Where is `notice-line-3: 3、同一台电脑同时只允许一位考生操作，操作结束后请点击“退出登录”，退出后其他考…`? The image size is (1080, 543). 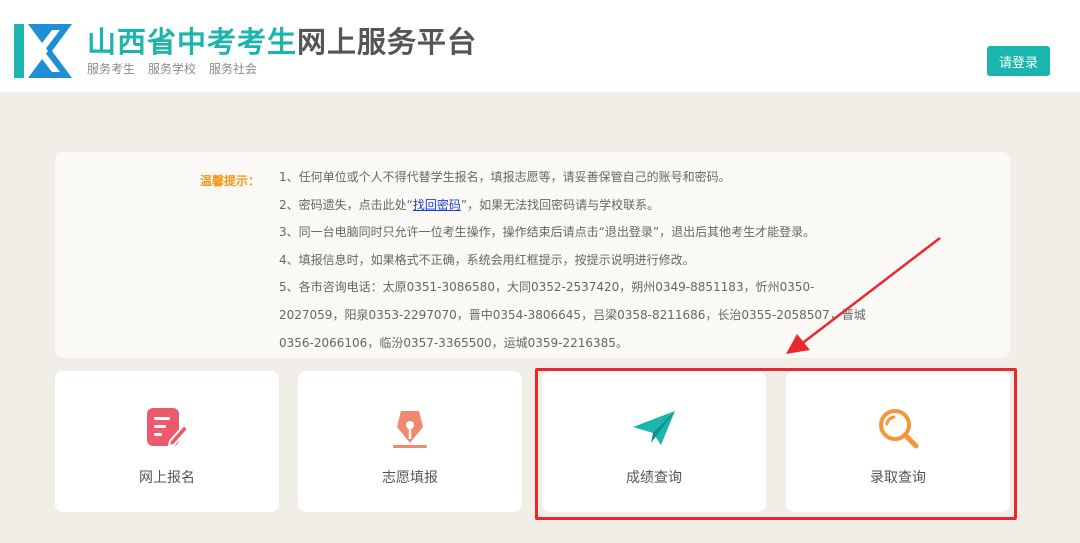
notice-line-3: 3、同一台电脑同时只允许一位考生操作，操作结束后请点击“退出登录”，退出后其他考… is located at coordinates (547, 232).